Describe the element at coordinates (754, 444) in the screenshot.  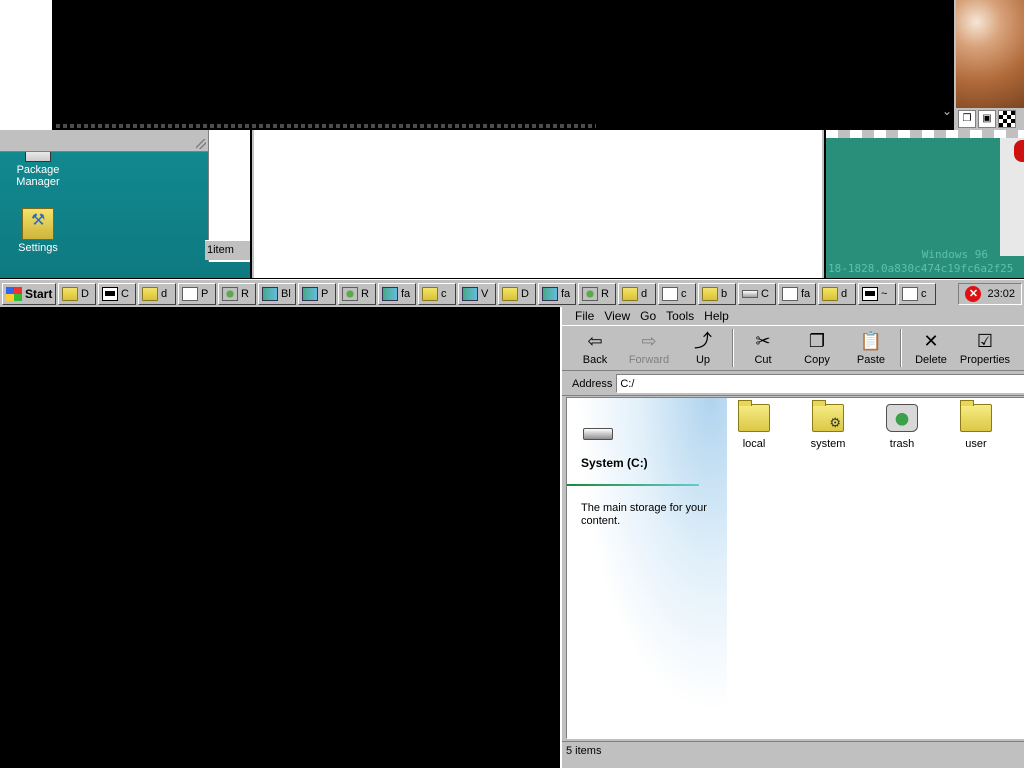
I see `file-item-label: local` at that location.